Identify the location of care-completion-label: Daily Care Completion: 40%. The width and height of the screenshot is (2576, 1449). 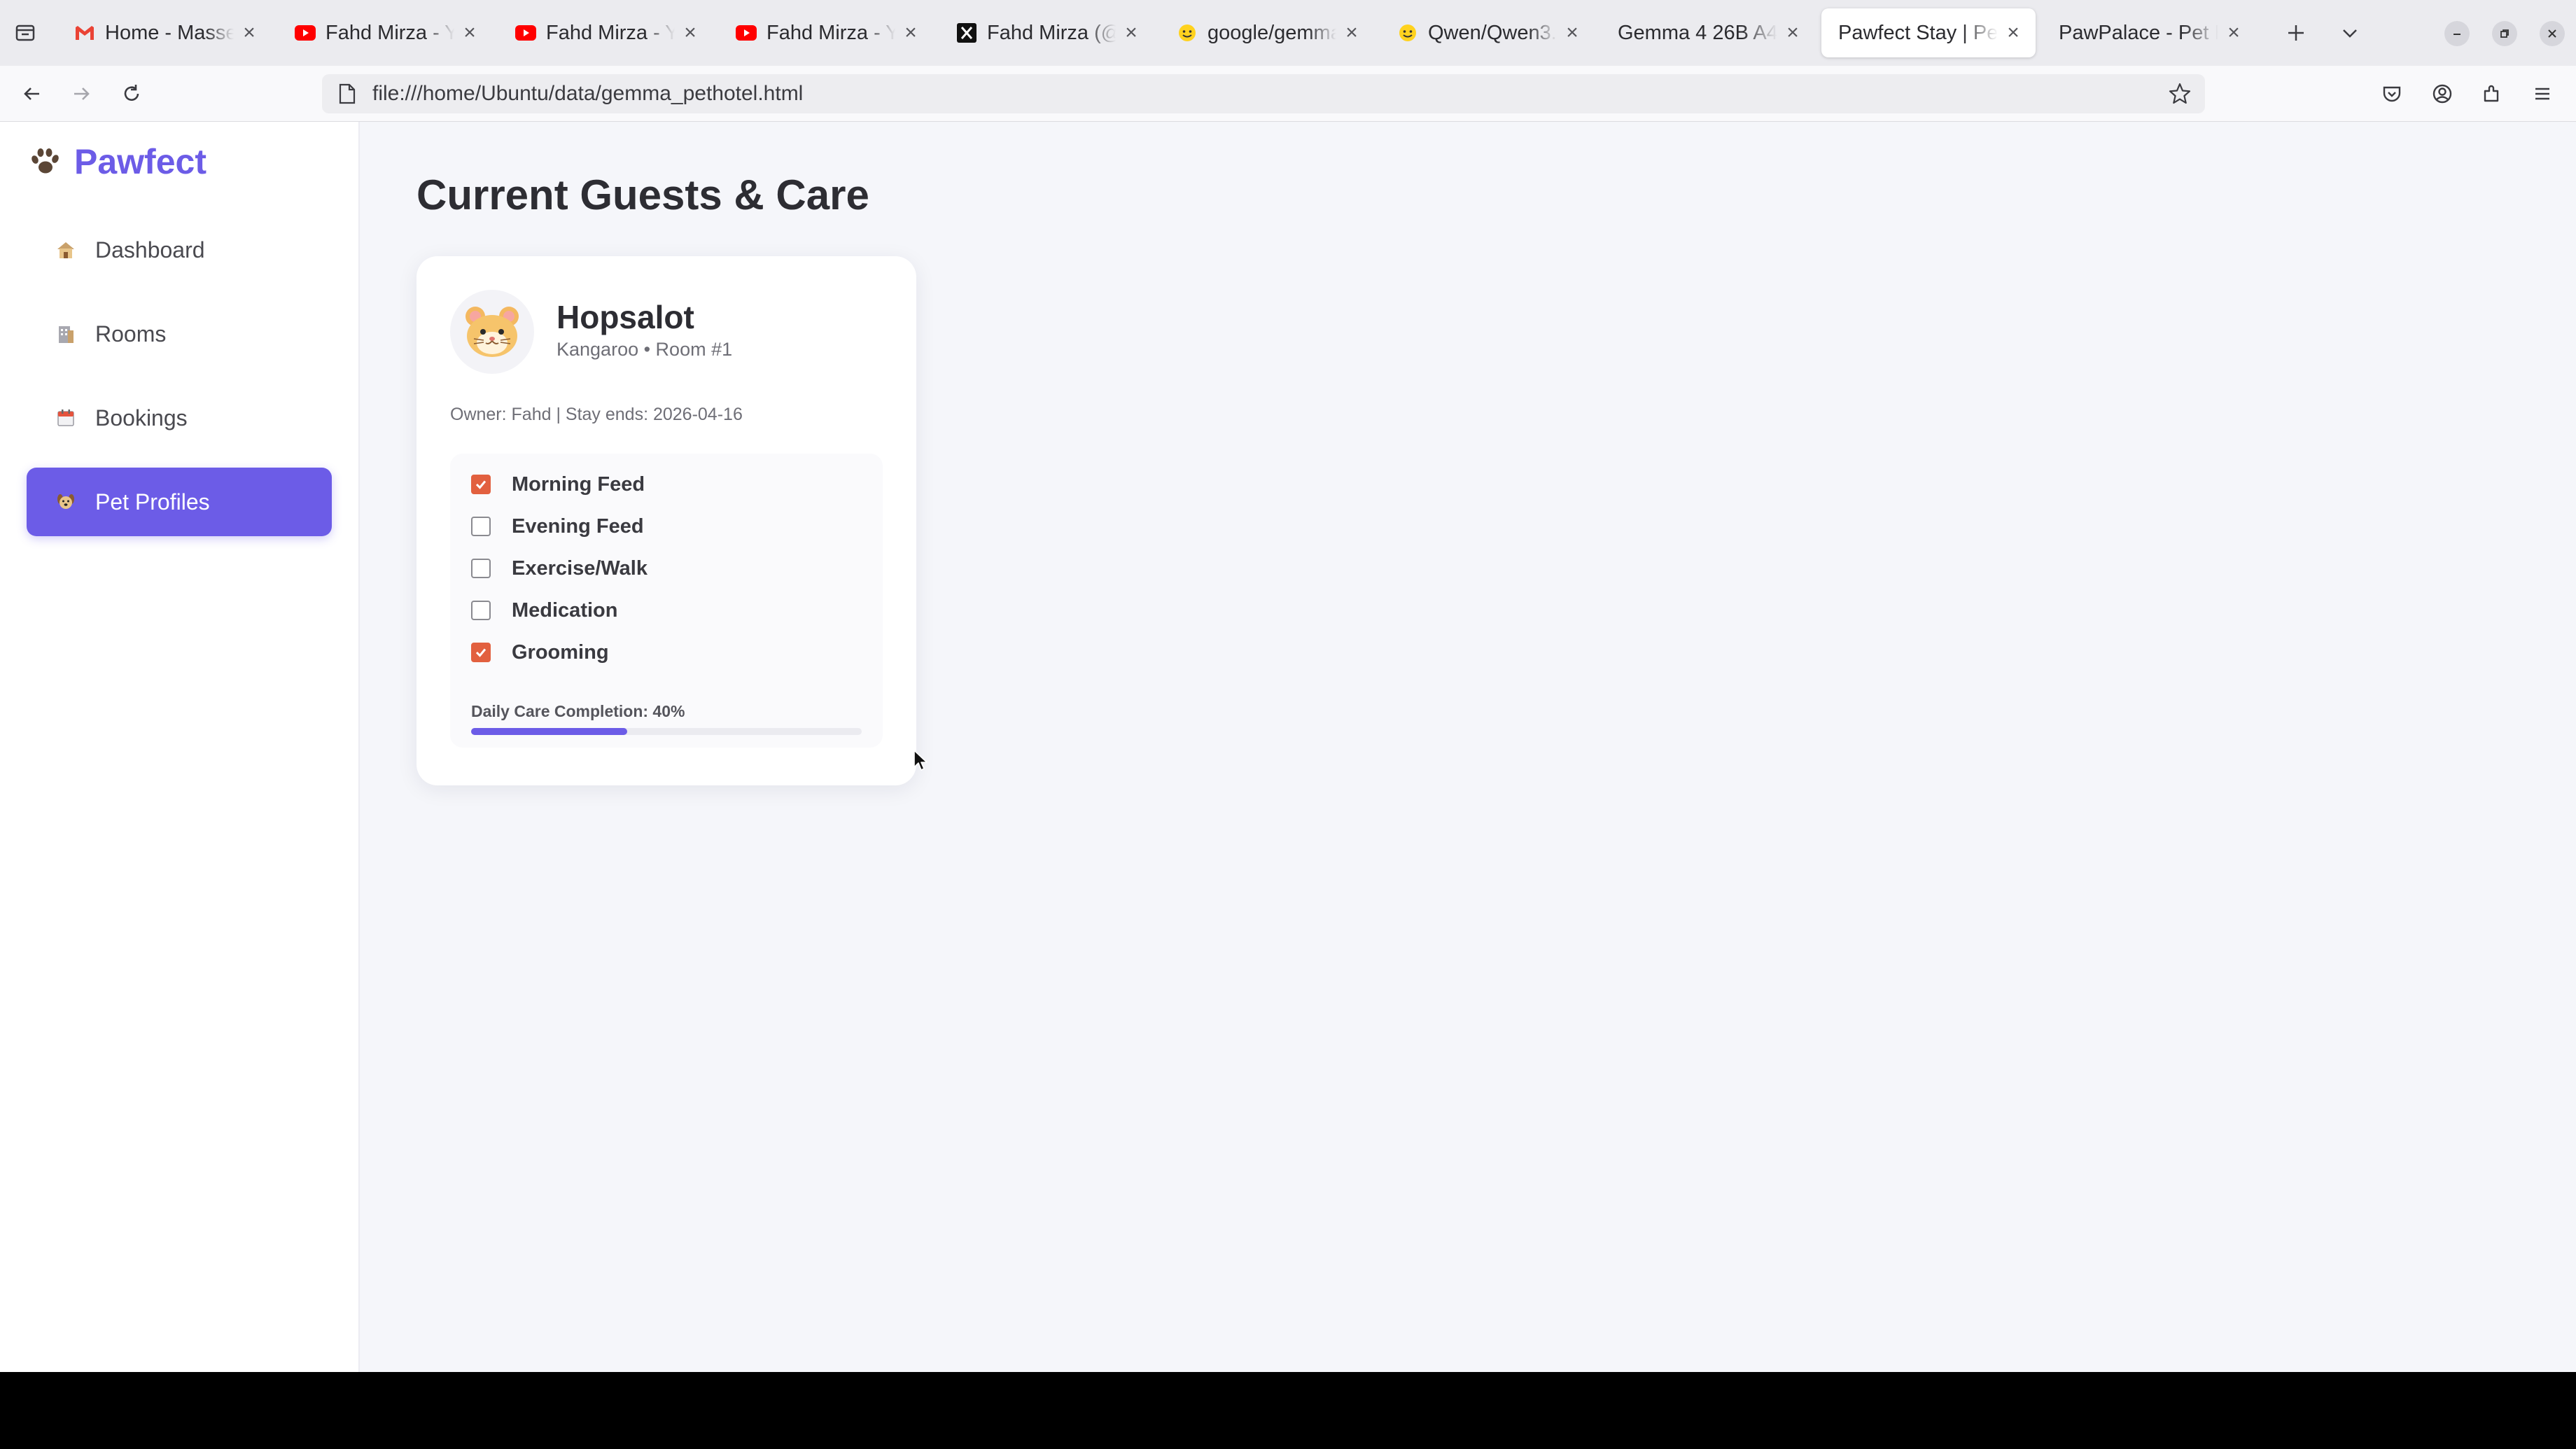
(578, 711).